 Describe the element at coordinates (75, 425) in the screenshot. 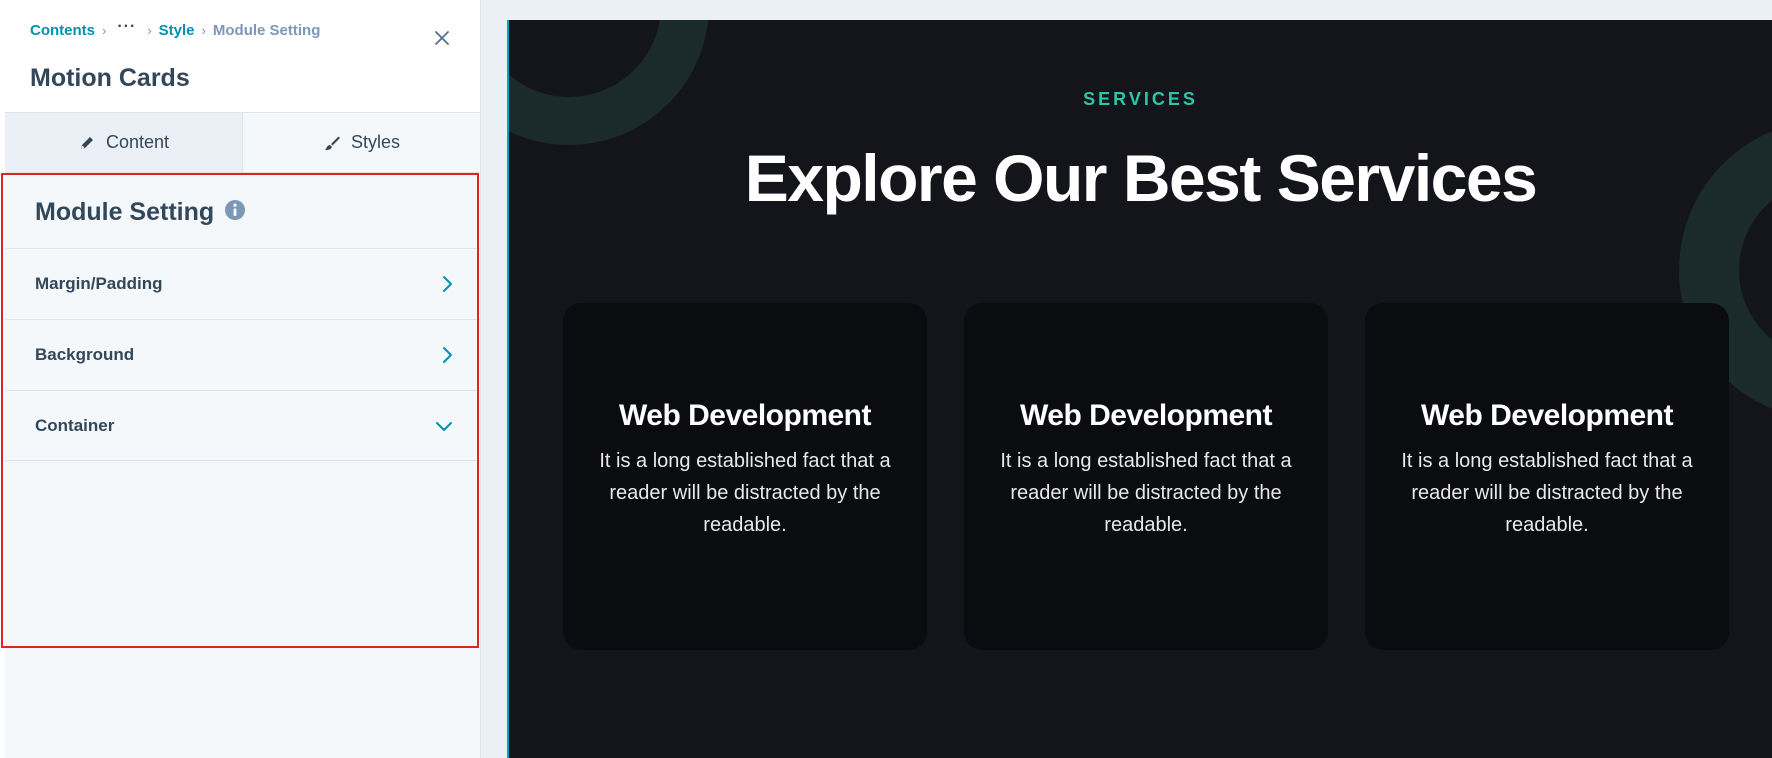

I see `setting-label: Container` at that location.